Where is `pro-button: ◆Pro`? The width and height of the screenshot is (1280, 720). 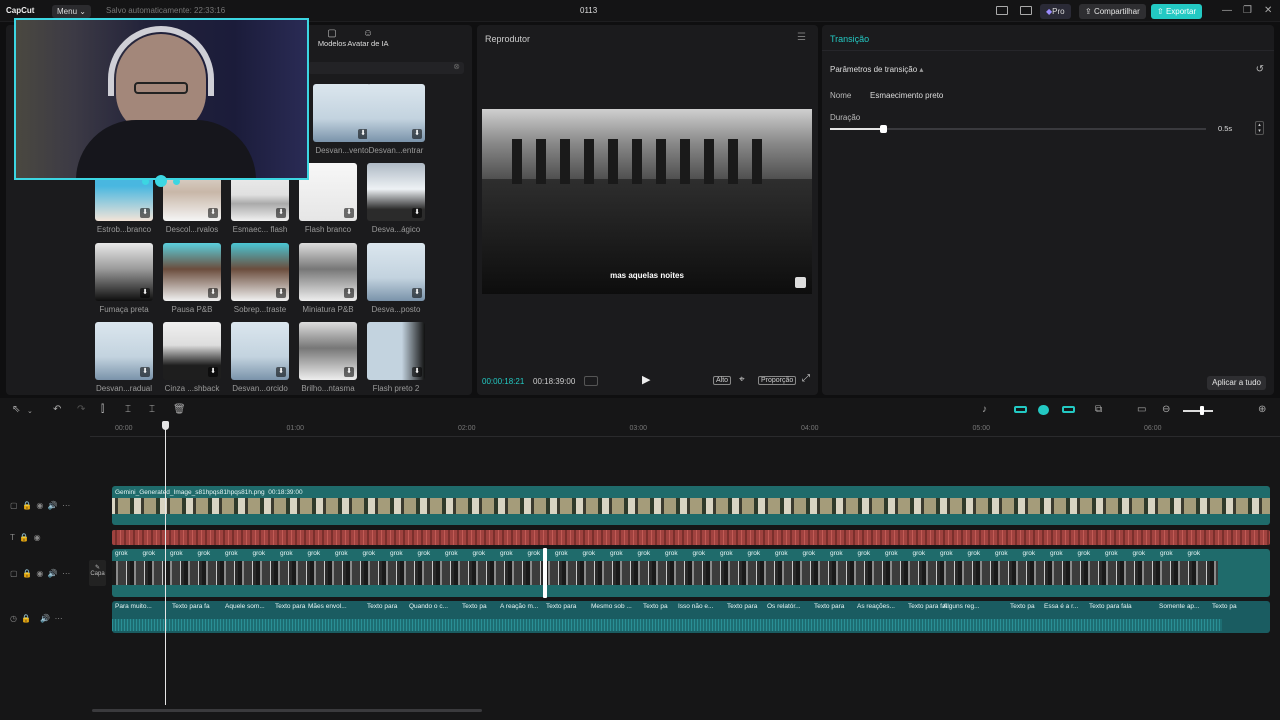 pro-button: ◆Pro is located at coordinates (1055, 11).